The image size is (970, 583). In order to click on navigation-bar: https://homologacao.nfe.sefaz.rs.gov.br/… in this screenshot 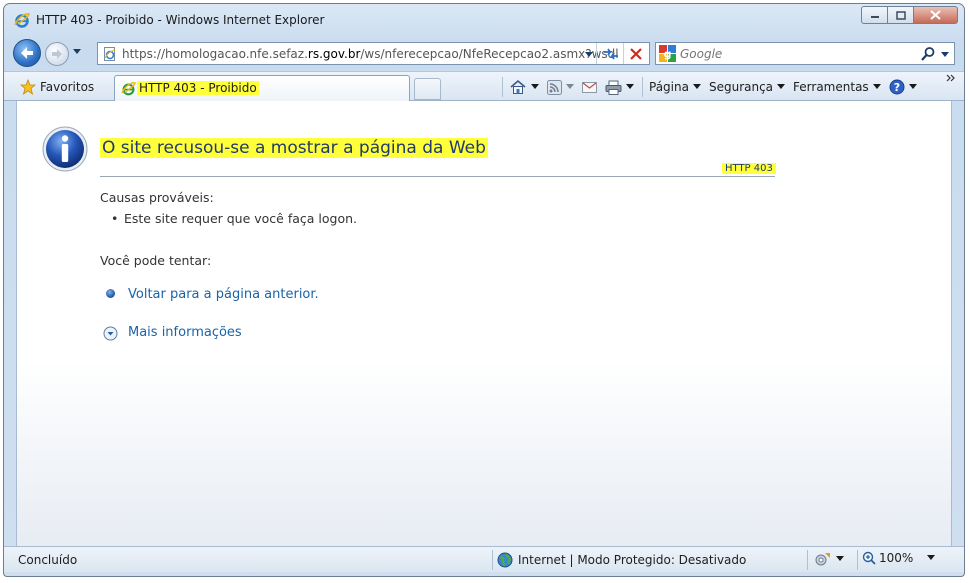, I will do `click(484, 53)`.